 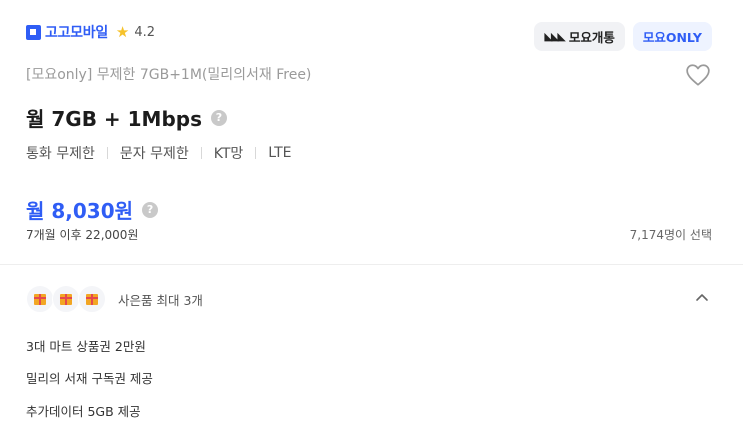 What do you see at coordinates (150, 209) in the screenshot?
I see `price-help-icon: ?` at bounding box center [150, 209].